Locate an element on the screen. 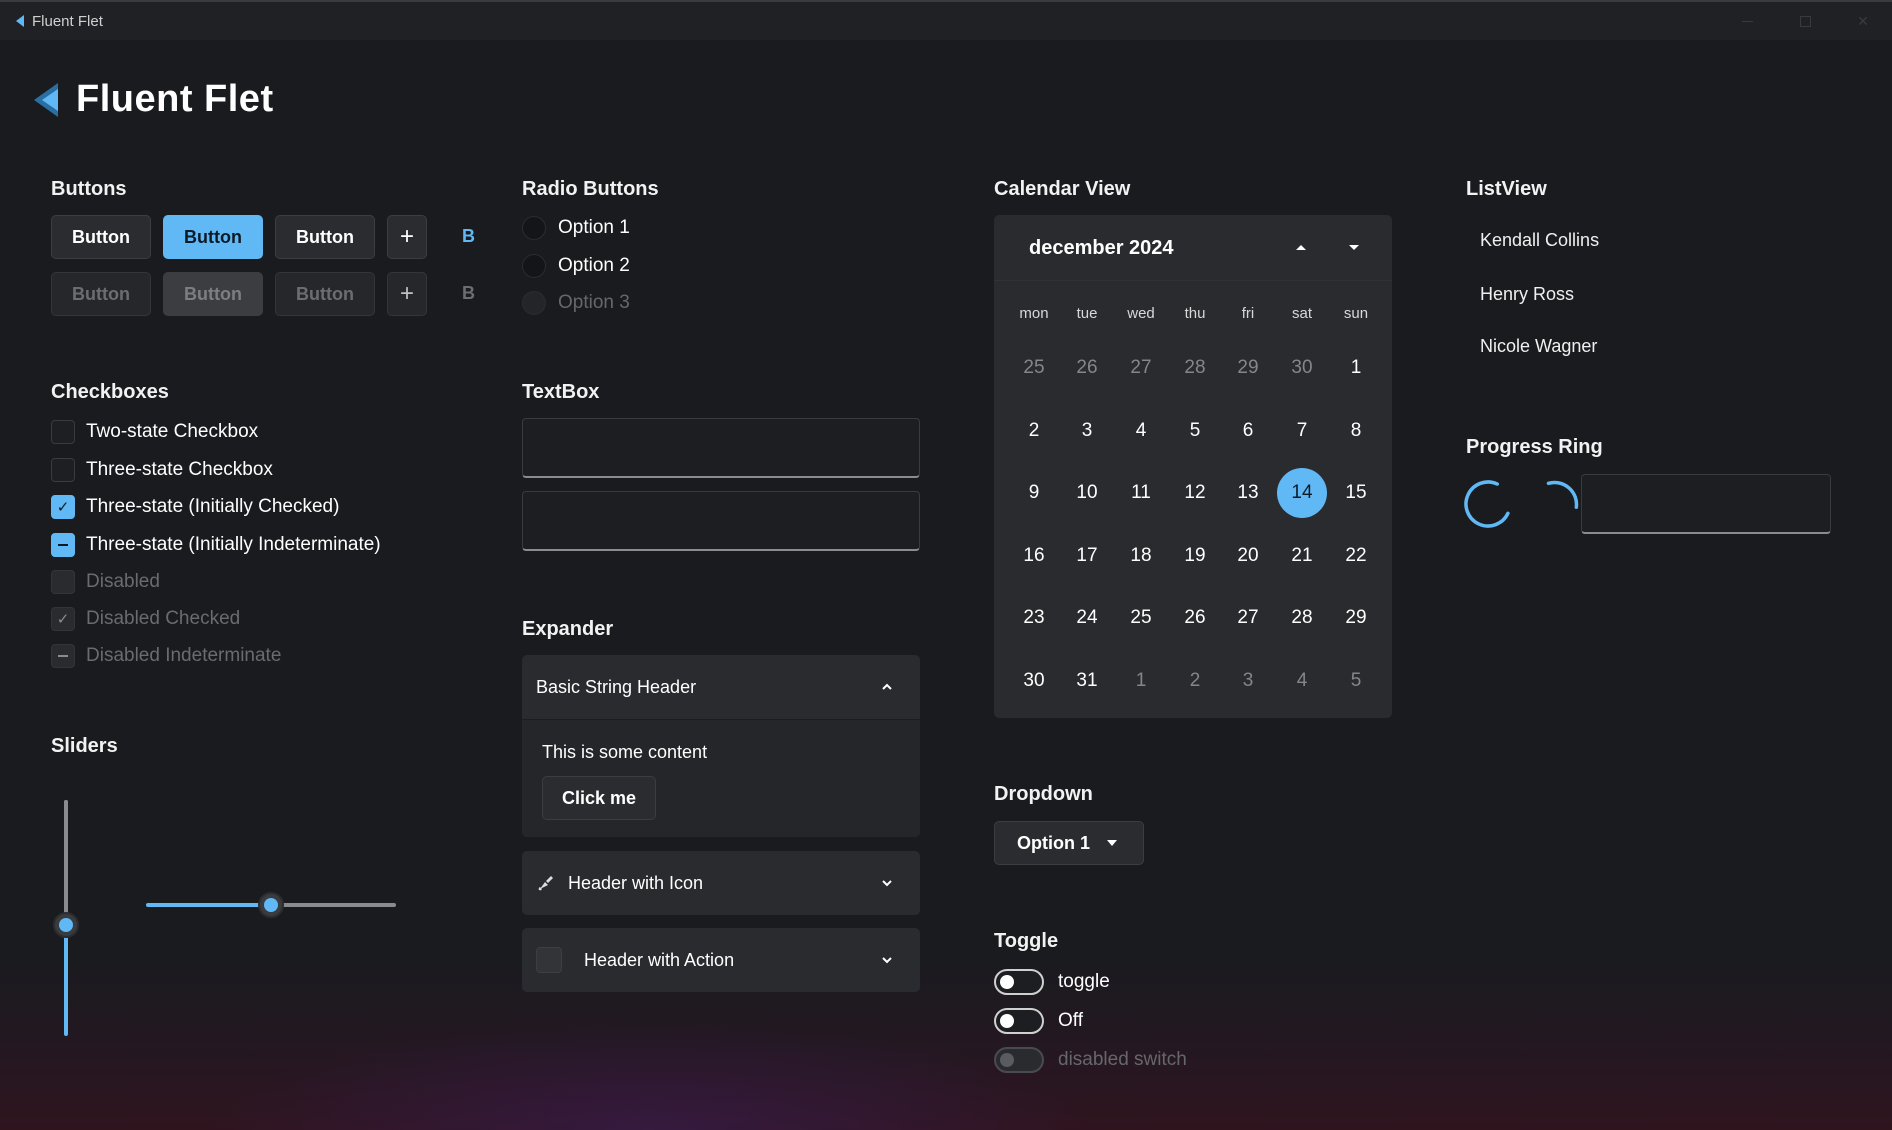 The height and width of the screenshot is (1130, 1892). calendar-day: 10 is located at coordinates (1087, 493).